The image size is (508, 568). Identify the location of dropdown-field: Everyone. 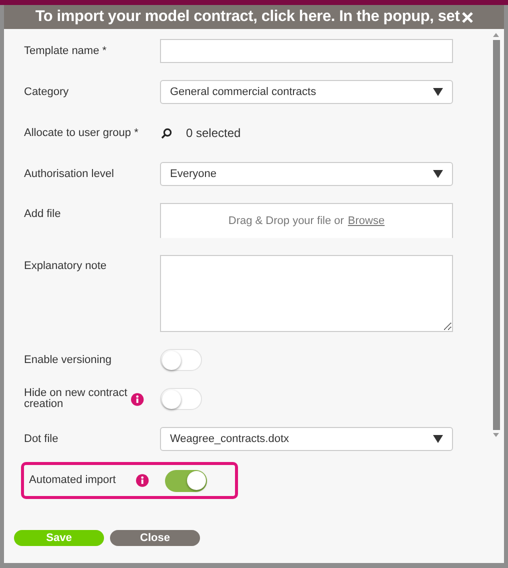
(306, 174).